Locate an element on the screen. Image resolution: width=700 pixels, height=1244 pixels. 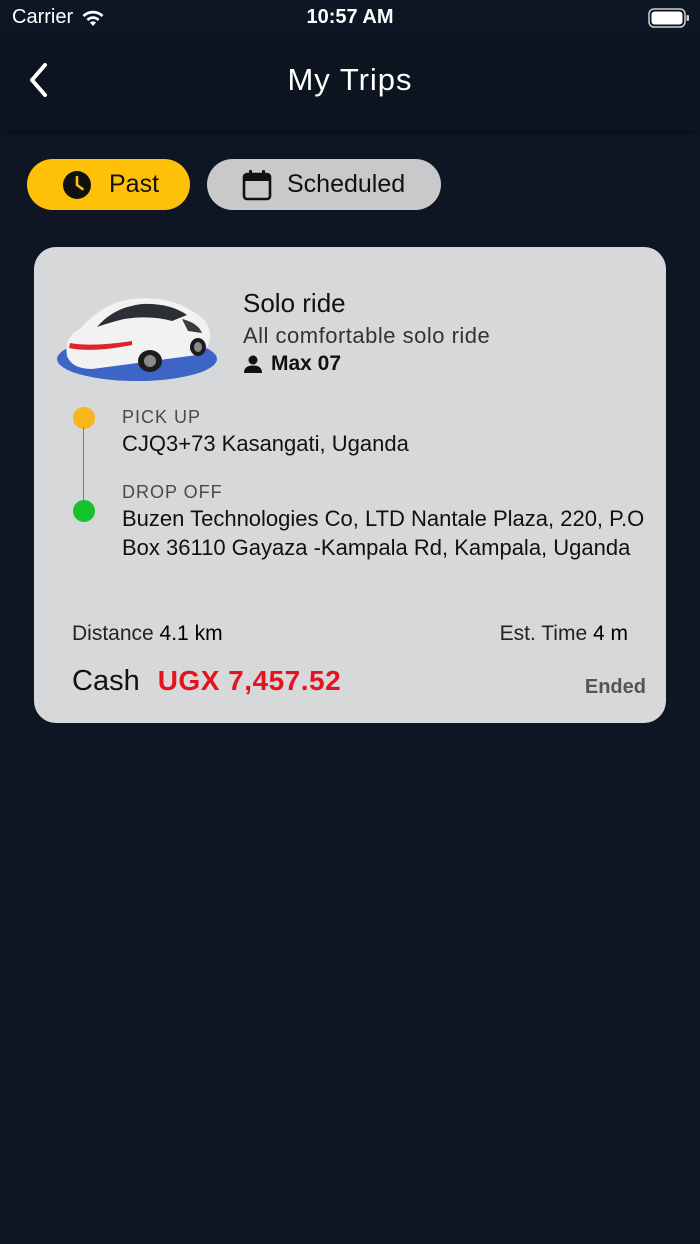
pickup-label: PICK UP is located at coordinates (162, 417).